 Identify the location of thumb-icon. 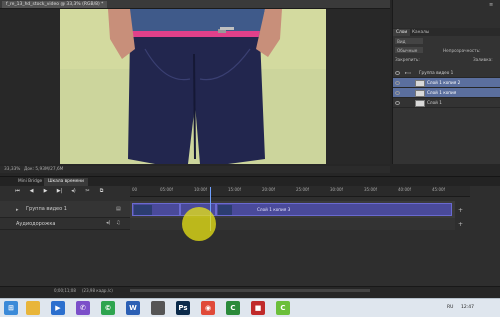
(158, 308).